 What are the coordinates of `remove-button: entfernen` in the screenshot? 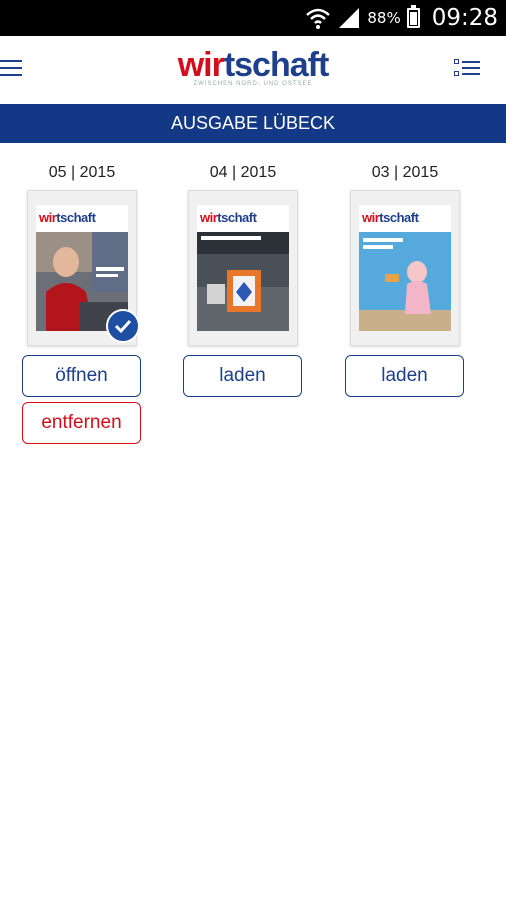 It's located at (81, 423).